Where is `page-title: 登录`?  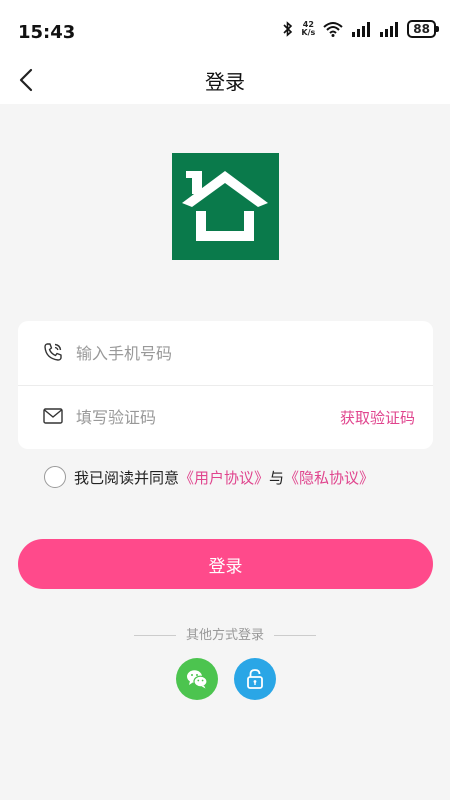 page-title: 登录 is located at coordinates (225, 82).